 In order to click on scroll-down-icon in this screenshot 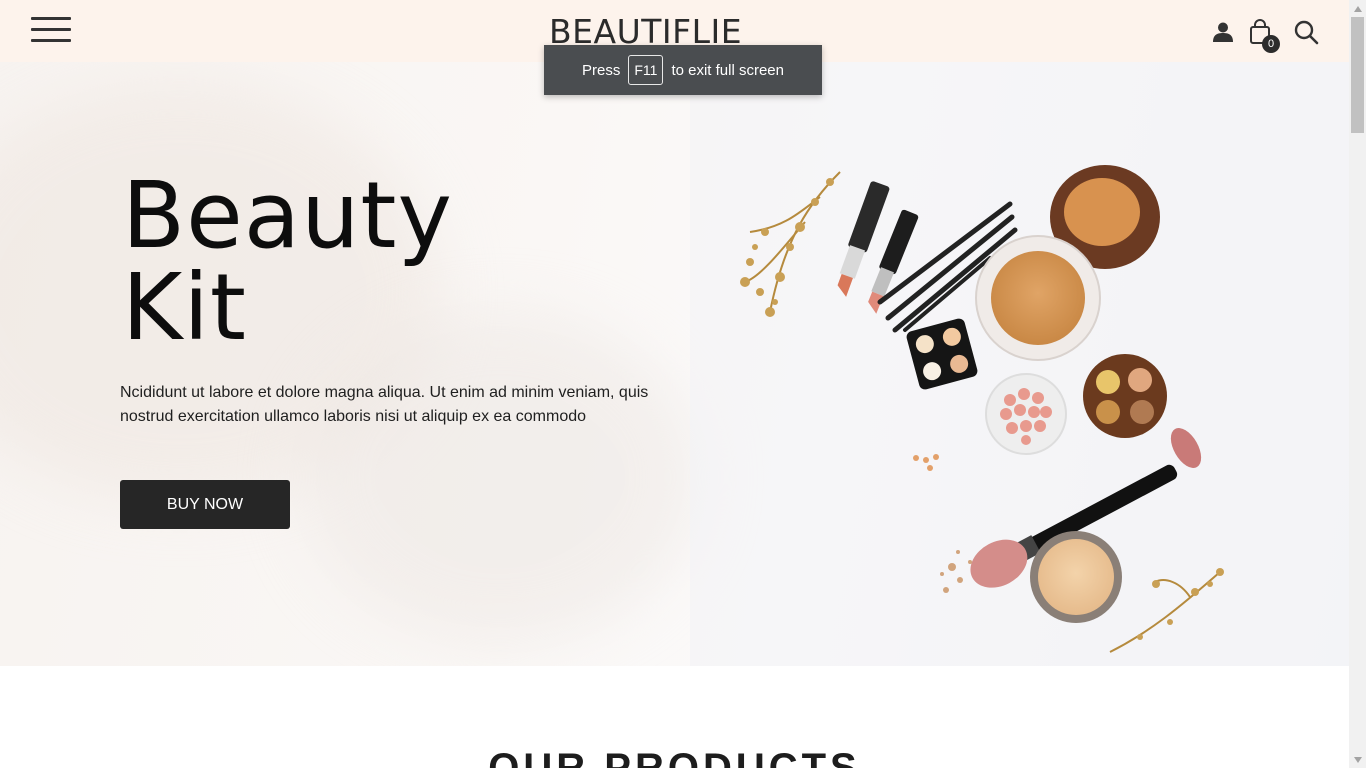, I will do `click(1357, 759)`.